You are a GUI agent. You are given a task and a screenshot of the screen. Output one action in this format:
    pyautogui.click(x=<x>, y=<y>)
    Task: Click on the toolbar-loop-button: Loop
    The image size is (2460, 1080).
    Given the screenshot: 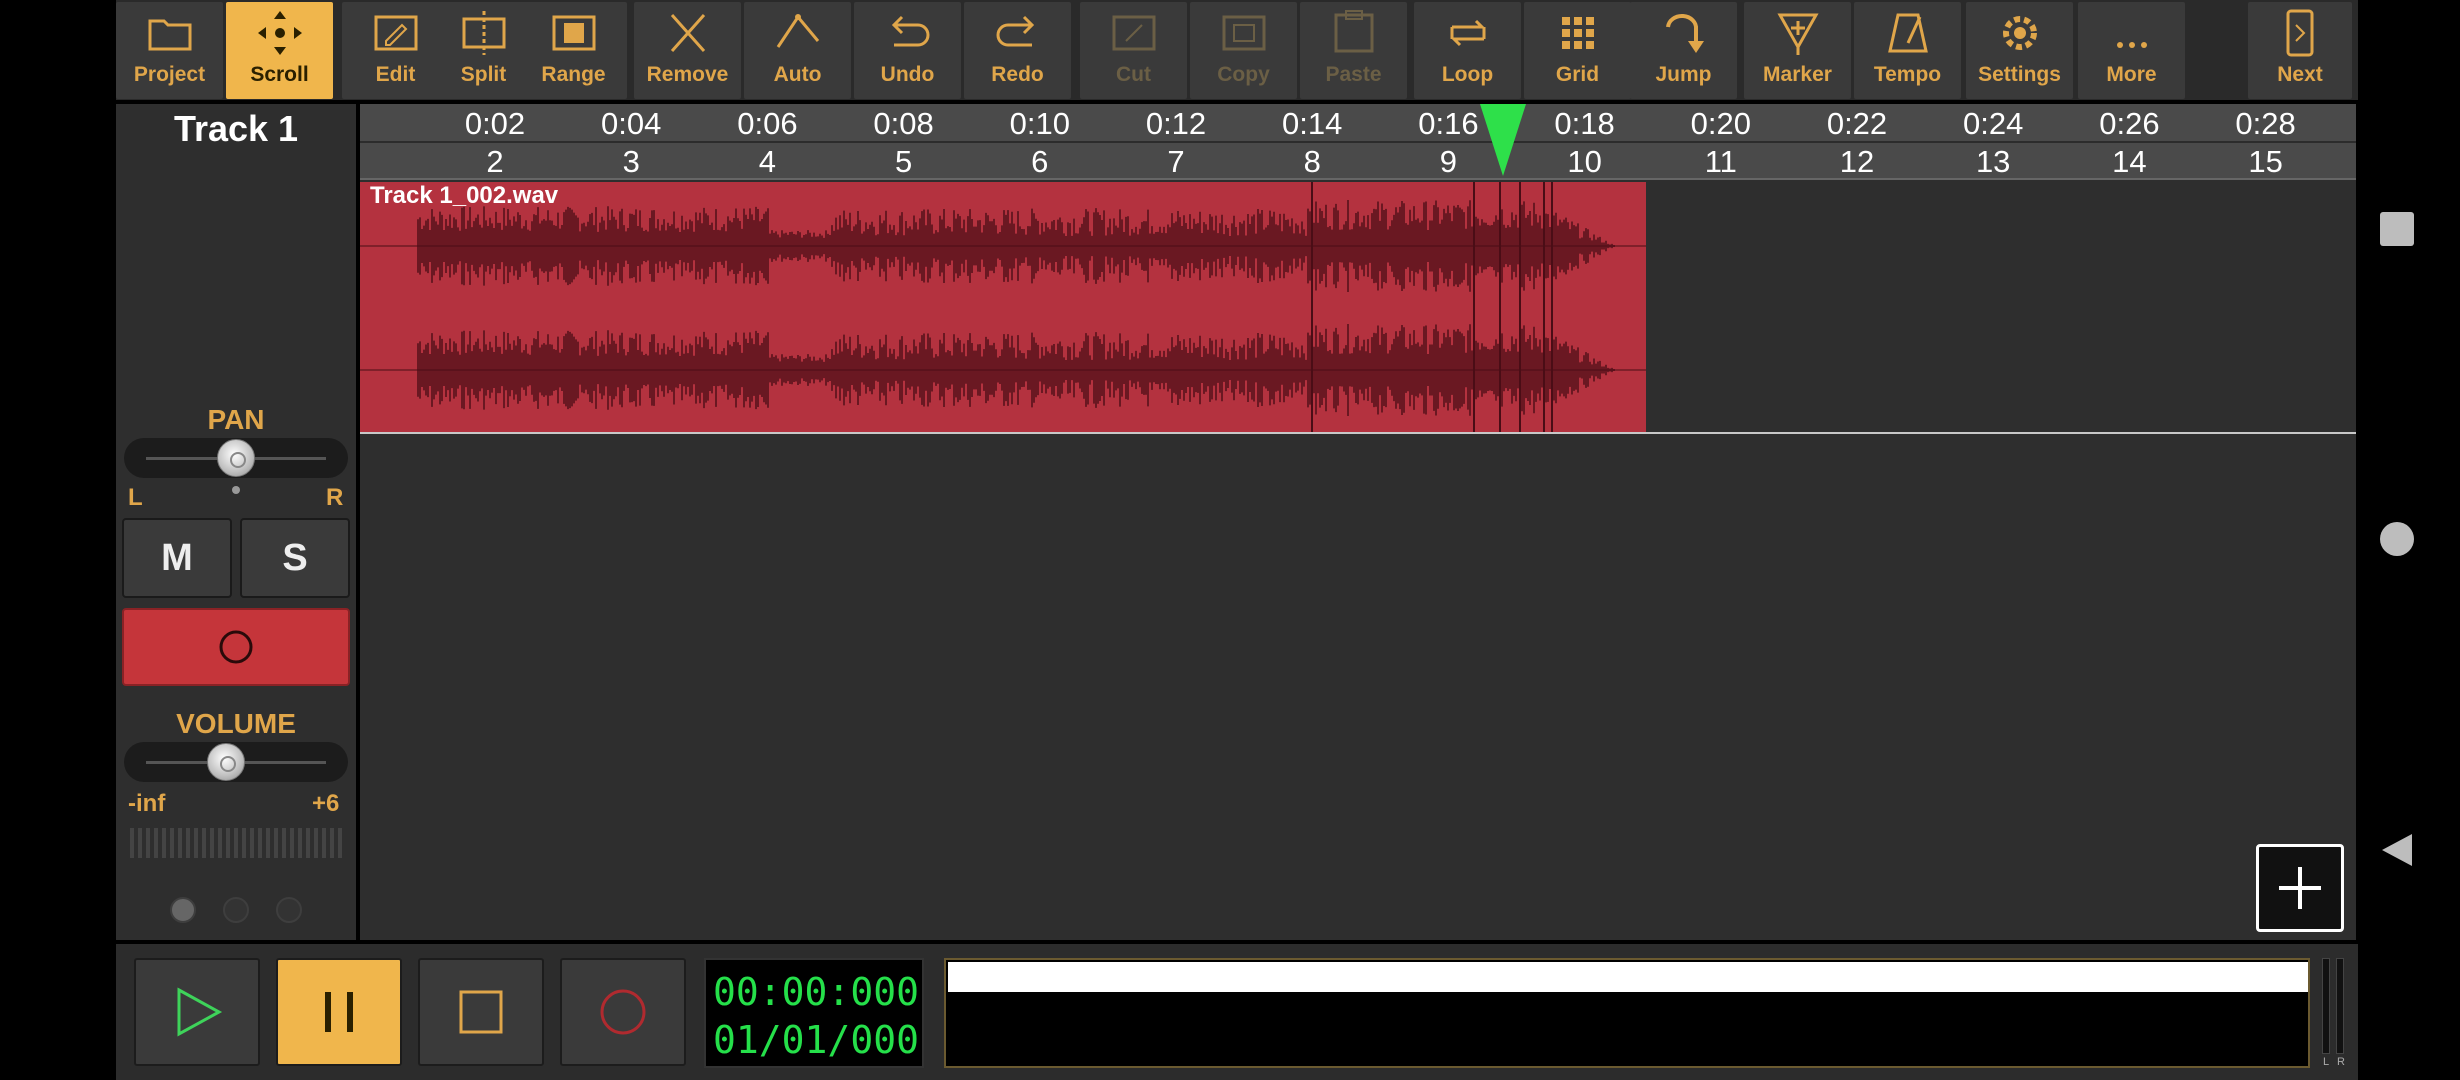 What is the action you would take?
    pyautogui.click(x=1467, y=50)
    